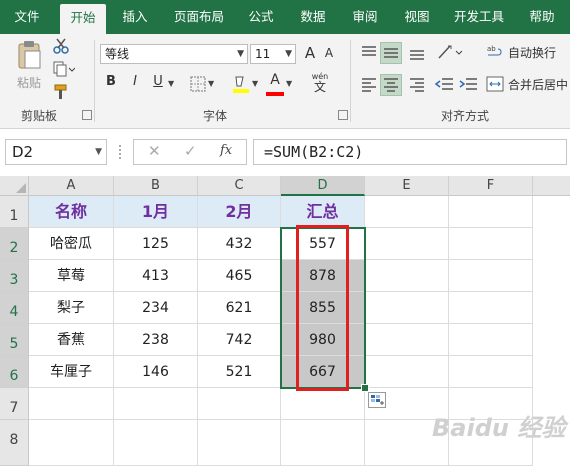 The height and width of the screenshot is (466, 570). I want to click on clipboard-launcher-icon, so click(87, 115).